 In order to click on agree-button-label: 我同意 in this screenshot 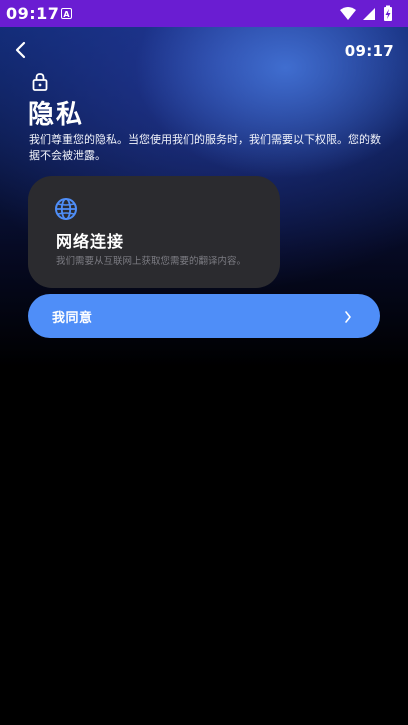, I will do `click(72, 318)`.